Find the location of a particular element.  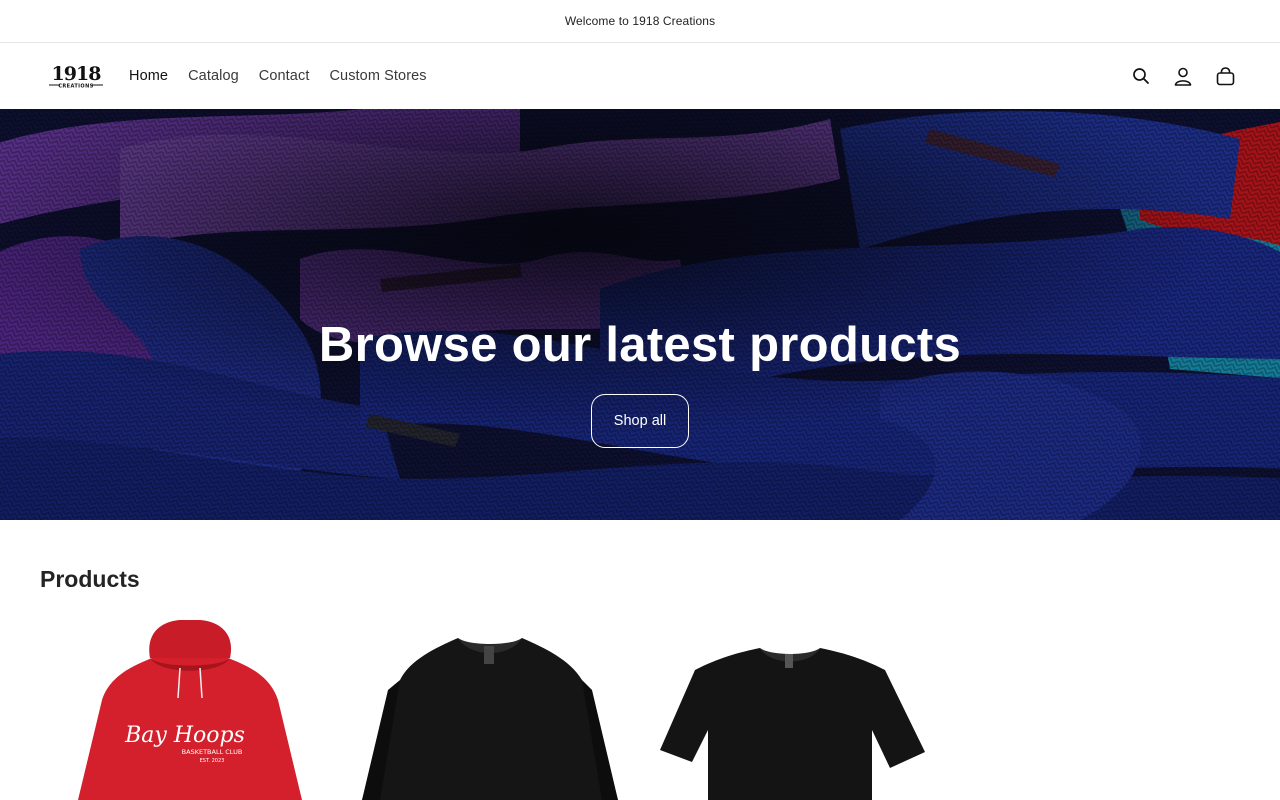

nav-custom-stores: Custom Stores is located at coordinates (377, 76).